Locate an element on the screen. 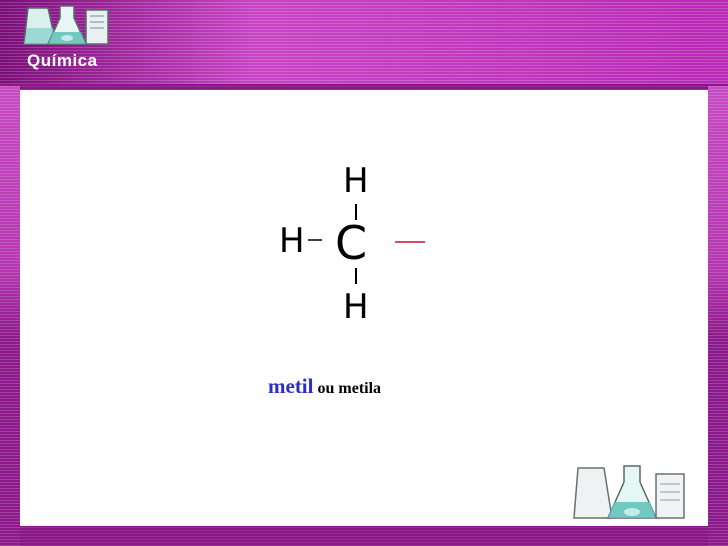  left-bond is located at coordinates (315, 240).